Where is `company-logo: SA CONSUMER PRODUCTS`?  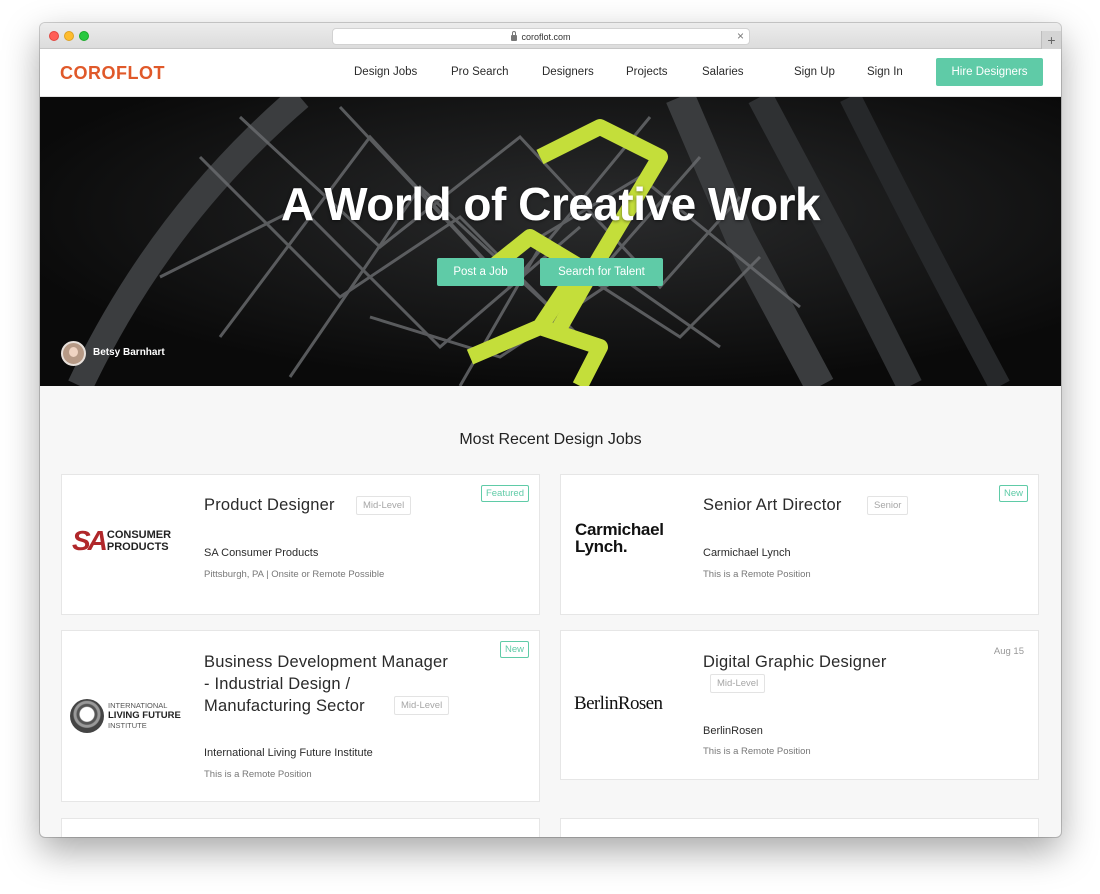
company-logo: SA CONSUMER PRODUCTS is located at coordinates (121, 541).